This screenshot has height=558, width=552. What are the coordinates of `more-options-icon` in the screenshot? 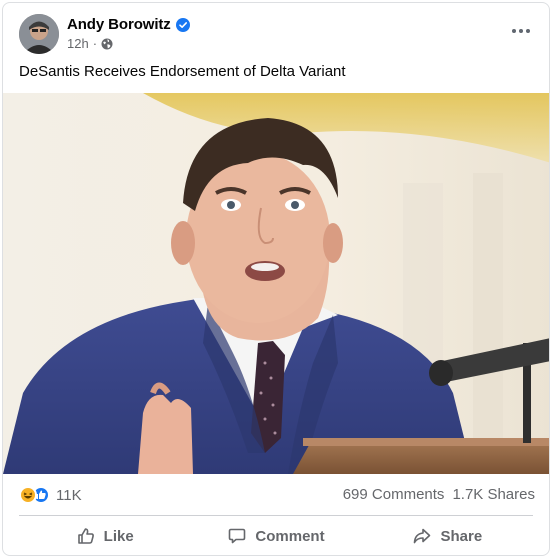 It's located at (521, 31).